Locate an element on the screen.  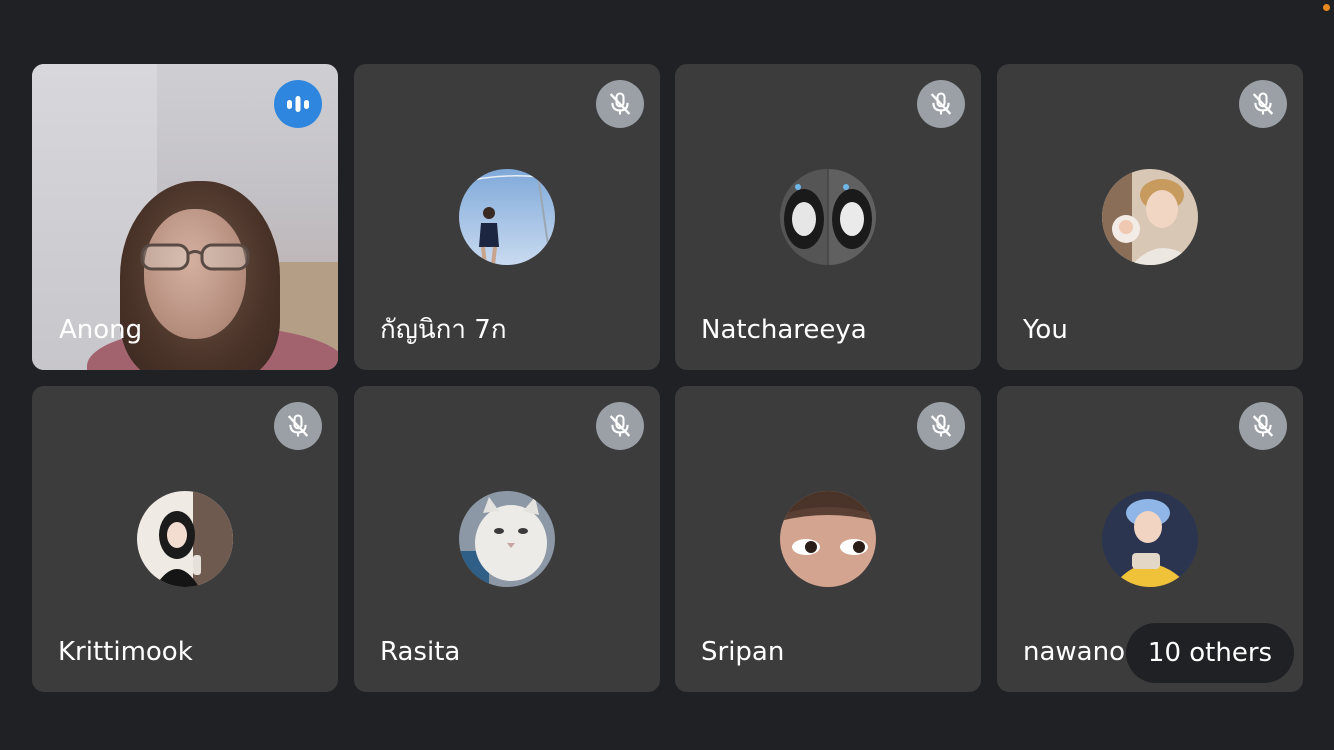
participant-tile: Krittimook is located at coordinates (185, 539).